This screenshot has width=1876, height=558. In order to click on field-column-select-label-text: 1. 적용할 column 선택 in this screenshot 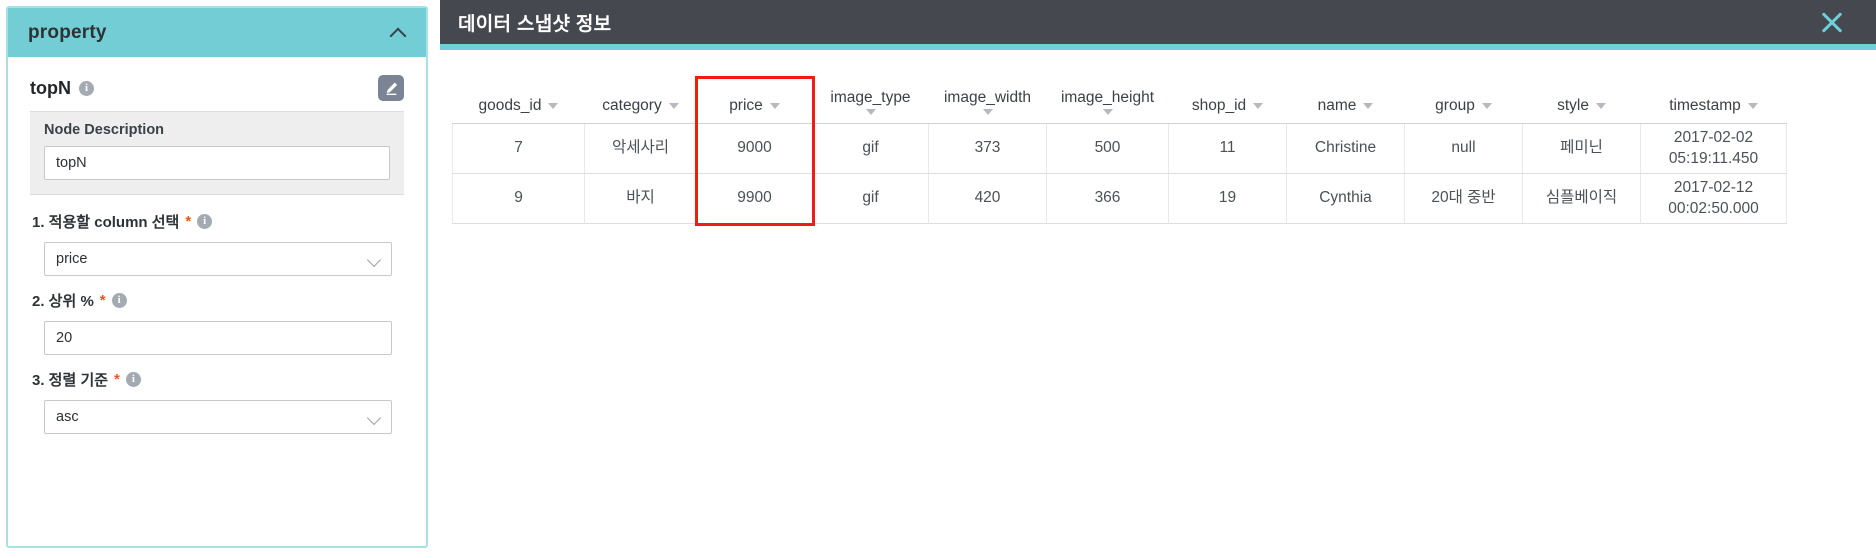, I will do `click(106, 222)`.